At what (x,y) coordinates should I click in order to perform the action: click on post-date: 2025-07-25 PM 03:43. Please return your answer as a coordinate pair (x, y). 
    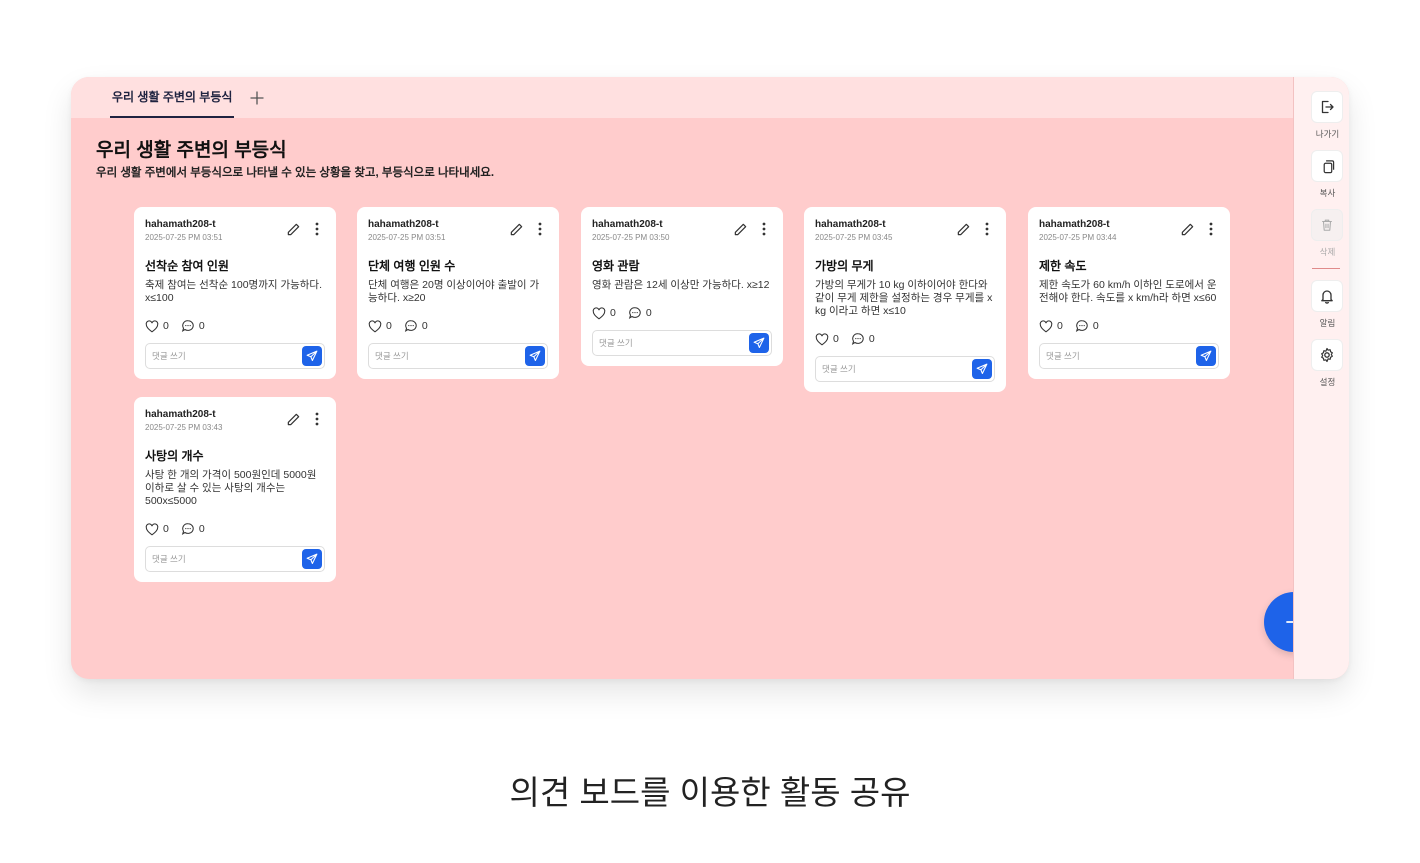
    Looking at the image, I should click on (184, 427).